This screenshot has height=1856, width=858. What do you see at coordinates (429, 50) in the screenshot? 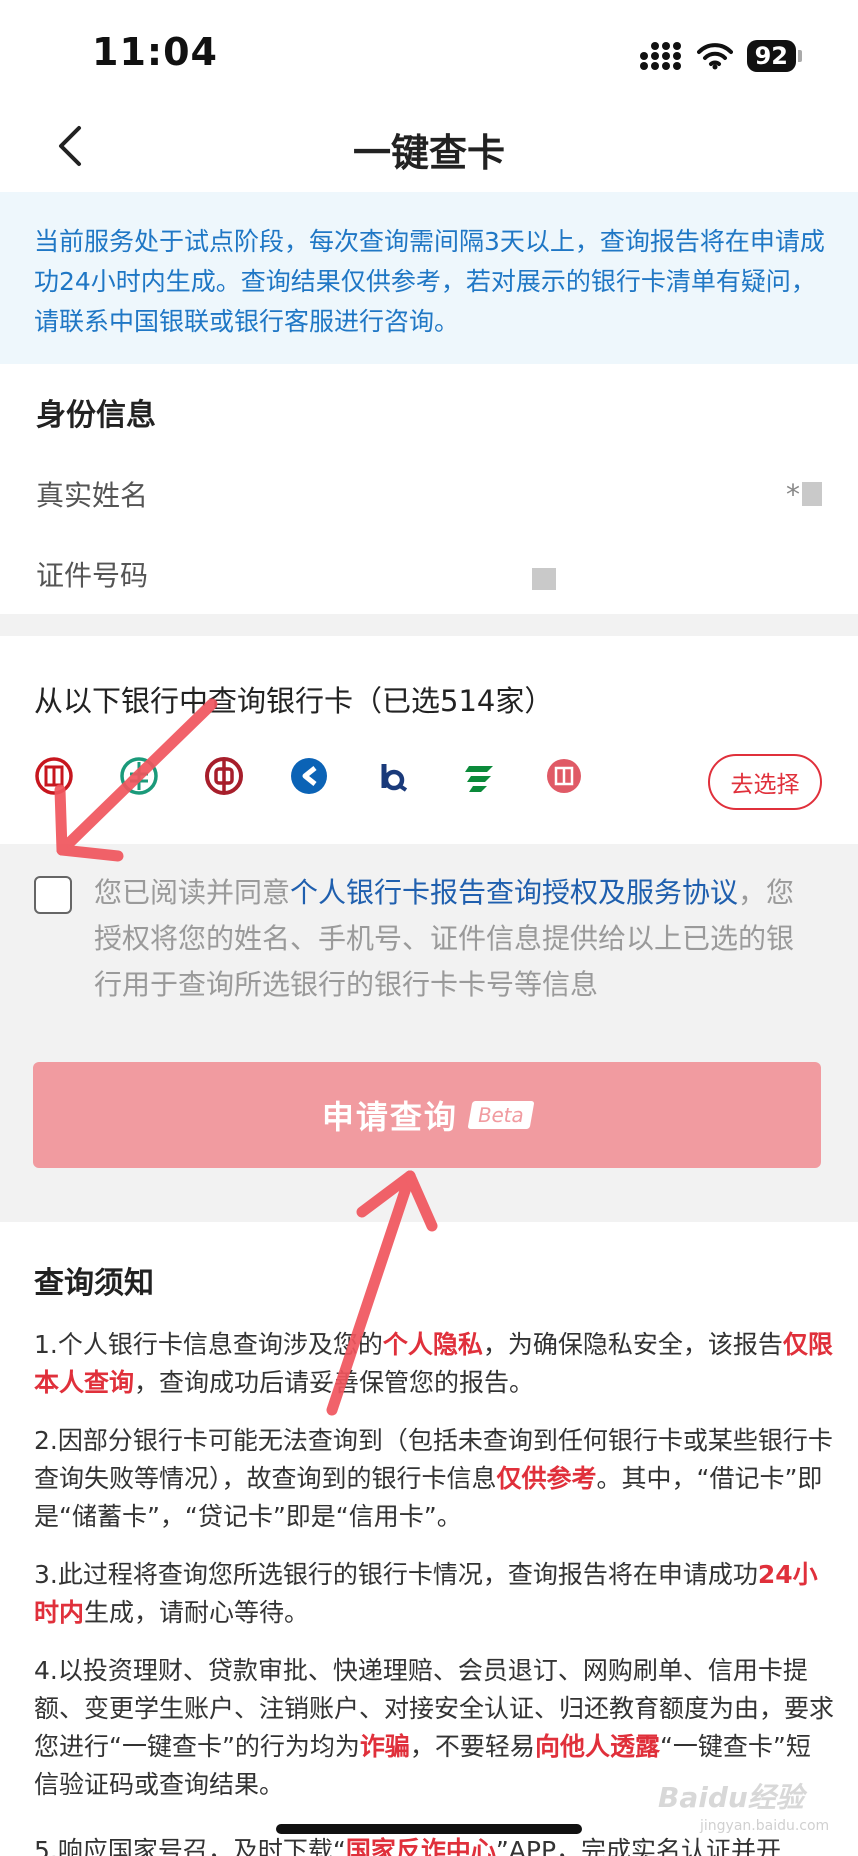
I see `status-bar: 11:04 92` at bounding box center [429, 50].